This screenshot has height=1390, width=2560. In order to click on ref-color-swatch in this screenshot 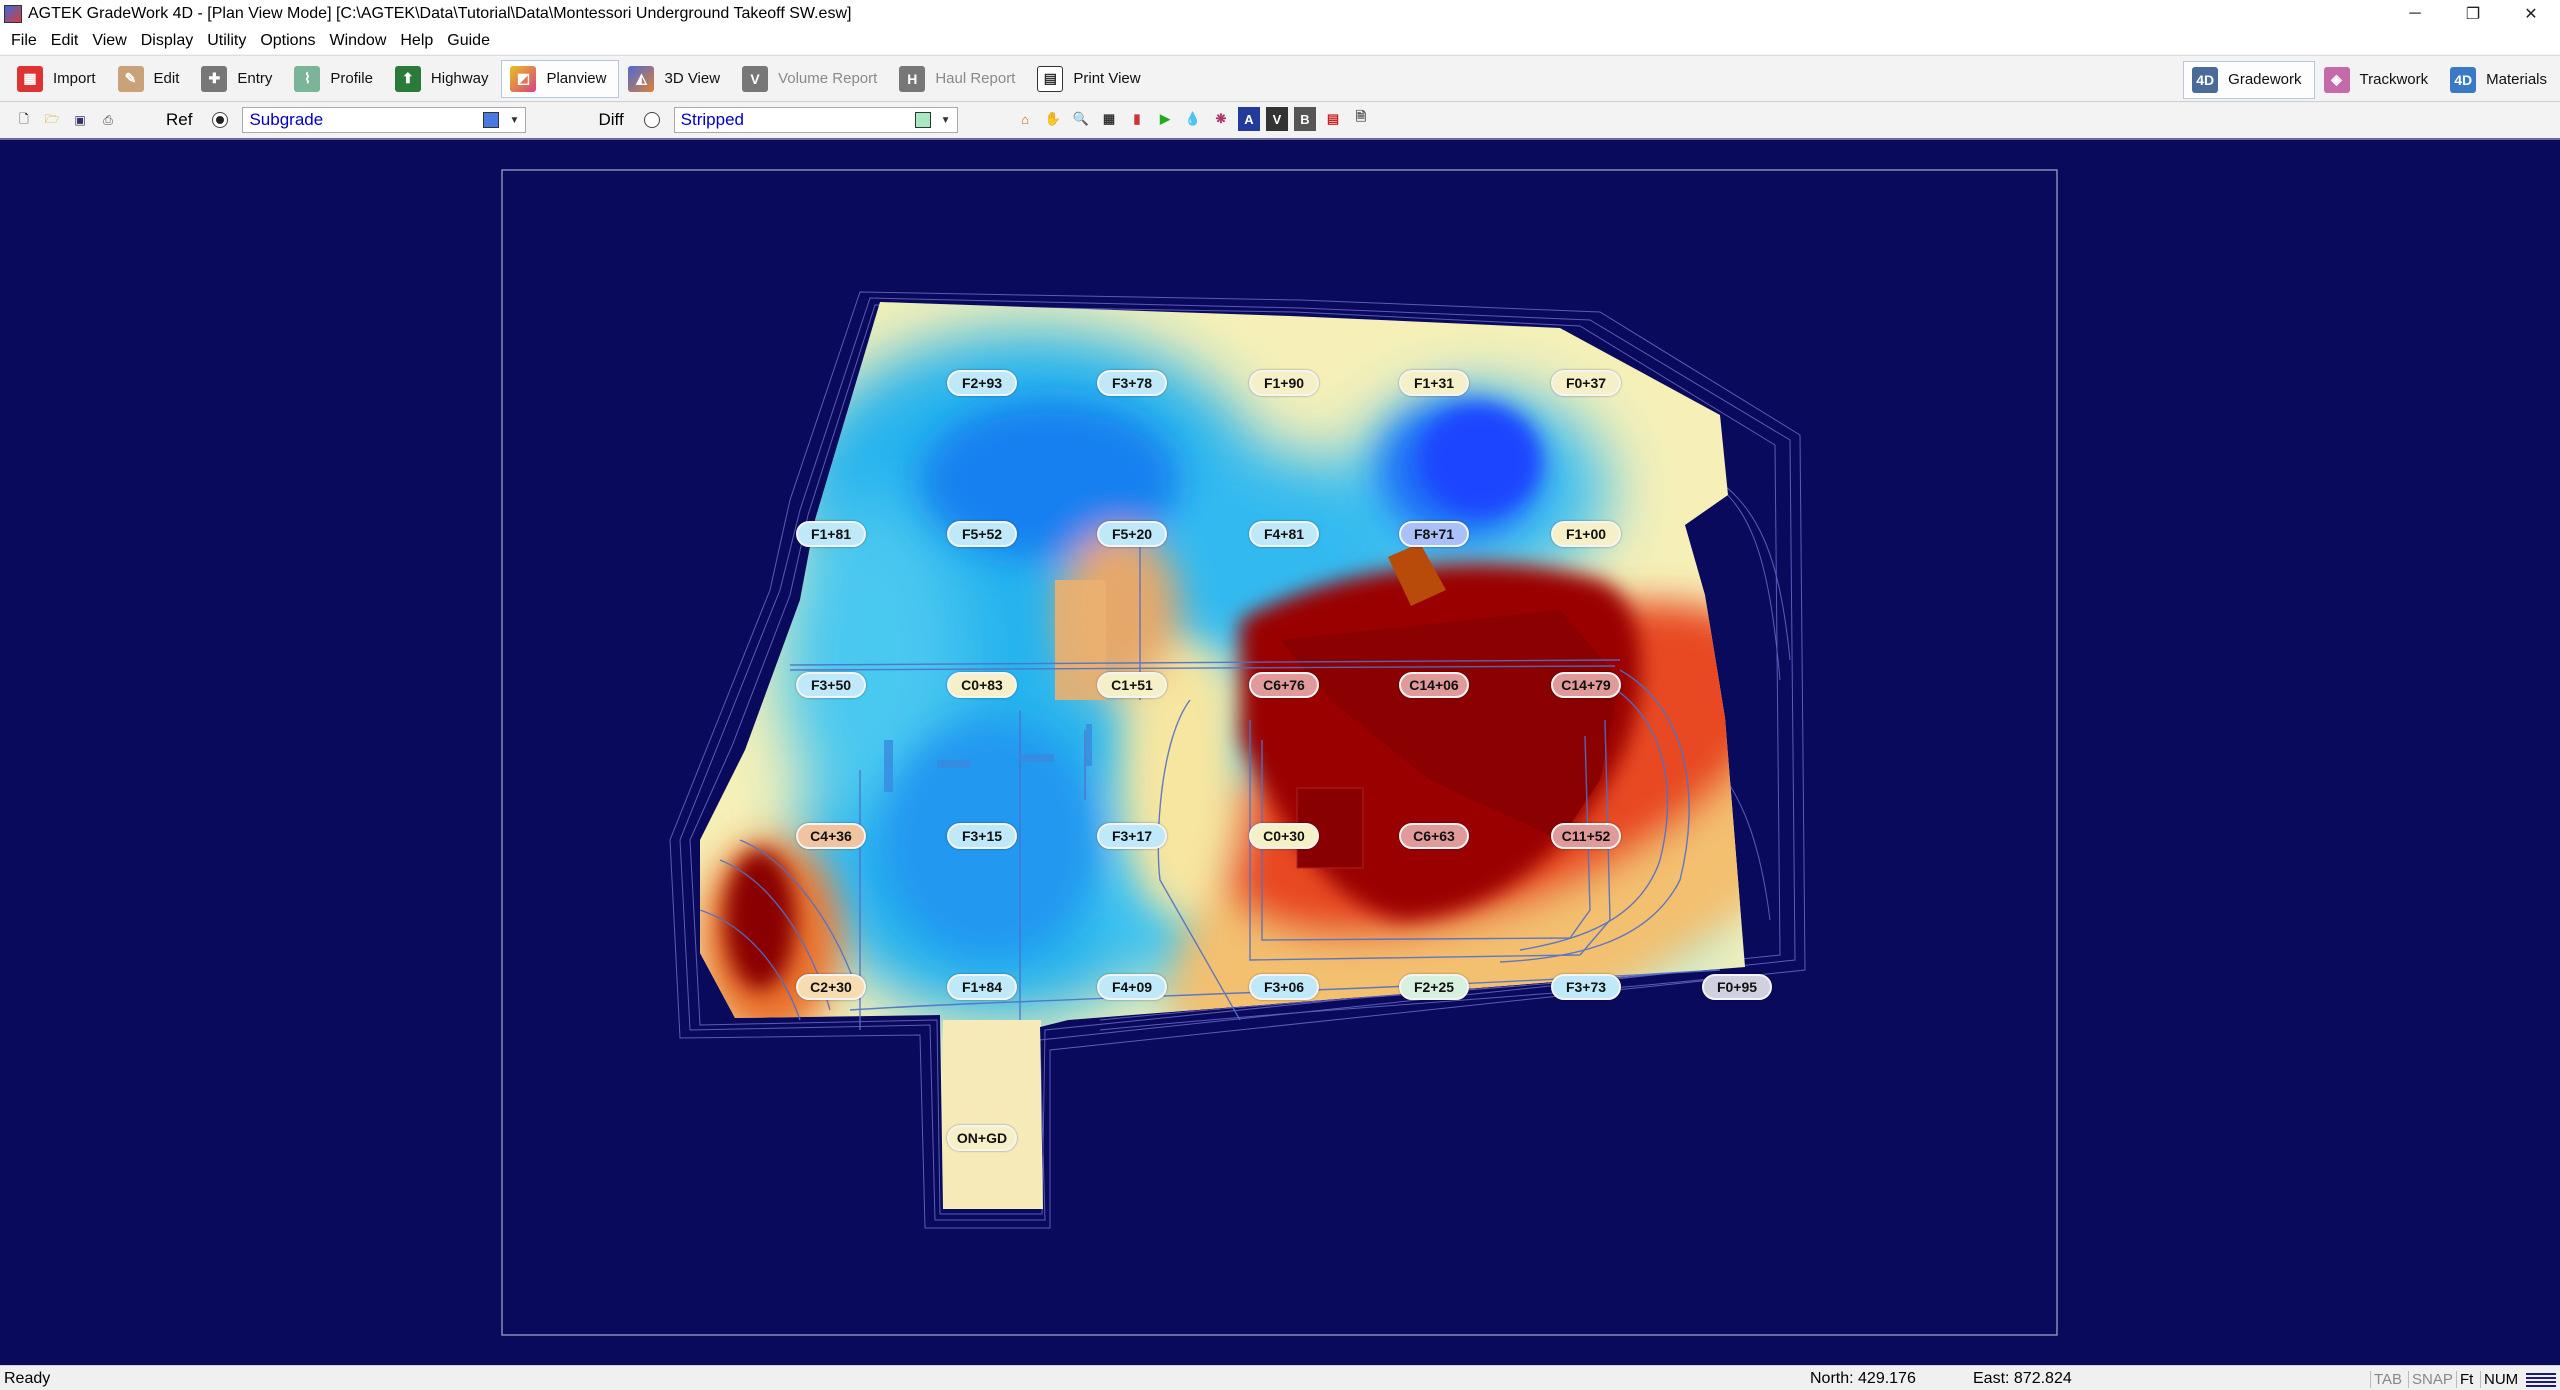, I will do `click(491, 120)`.